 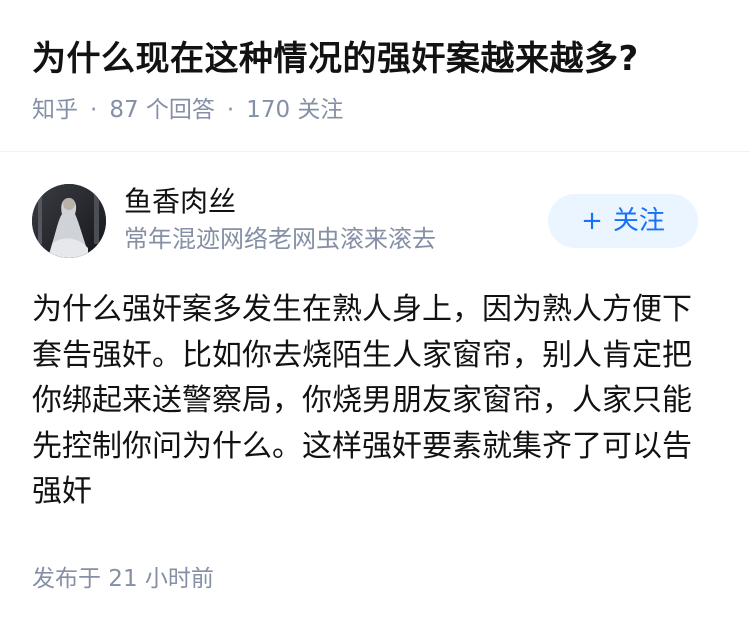 I want to click on answers-count: 87 个回答, so click(x=162, y=110).